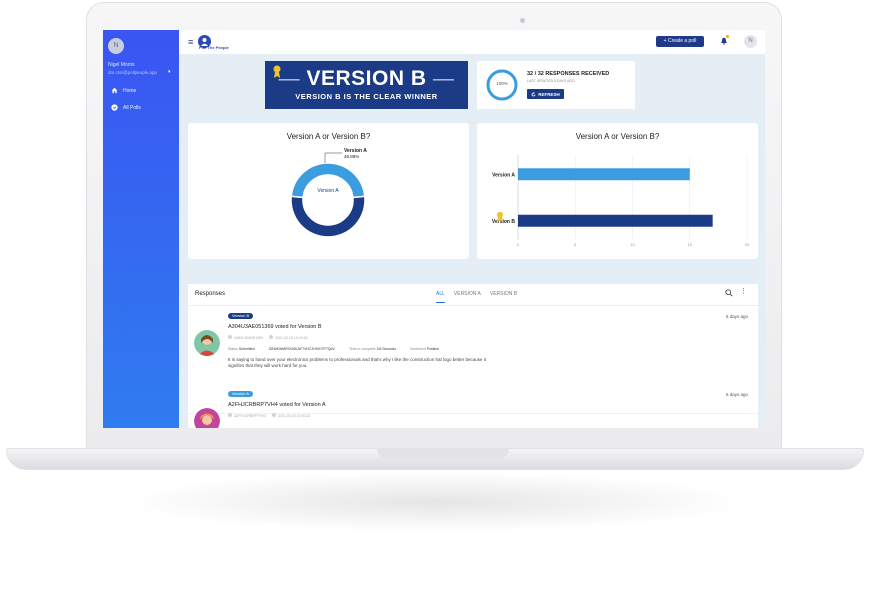 This screenshot has width=869, height=597. I want to click on banner-dash-left: —, so click(292, 78).